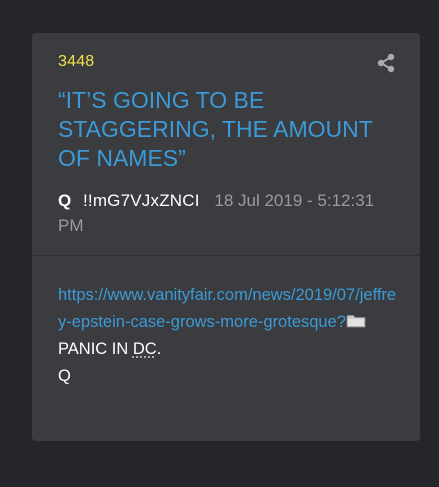  I want to click on post-divider, so click(226, 255).